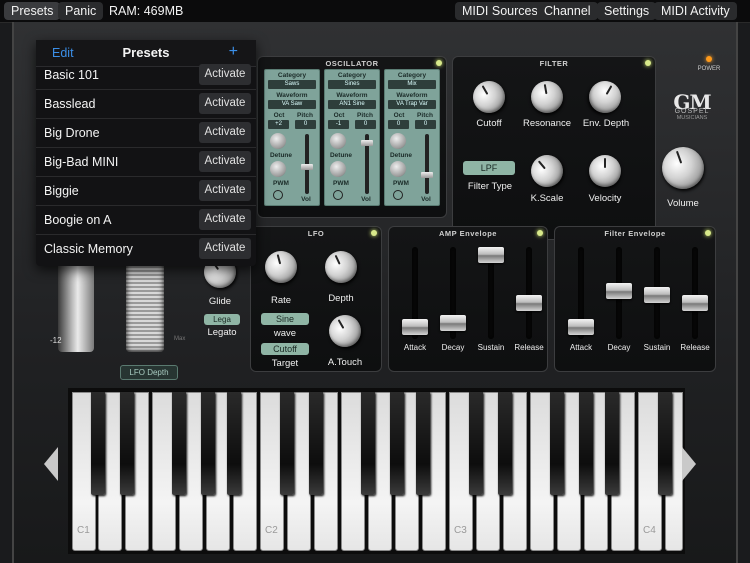 Image resolution: width=750 pixels, height=563 pixels. I want to click on osc2-pitch: 0, so click(365, 124).